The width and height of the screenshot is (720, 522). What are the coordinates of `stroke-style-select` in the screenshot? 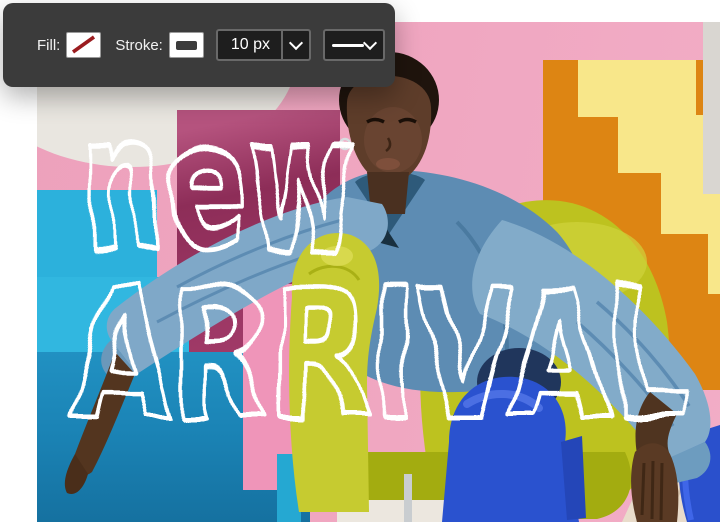 It's located at (353, 45).